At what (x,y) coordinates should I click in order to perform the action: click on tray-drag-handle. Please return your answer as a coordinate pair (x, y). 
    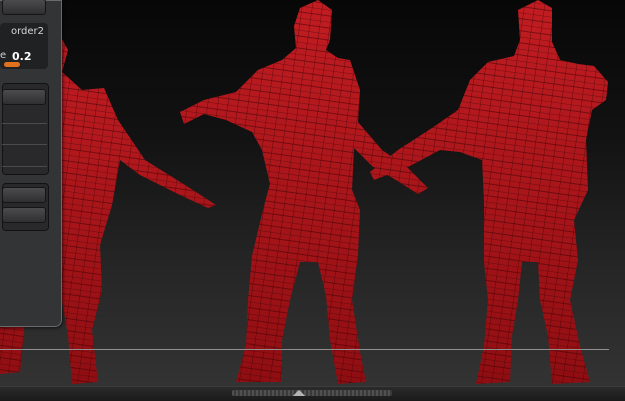
    Looking at the image, I should click on (312, 393).